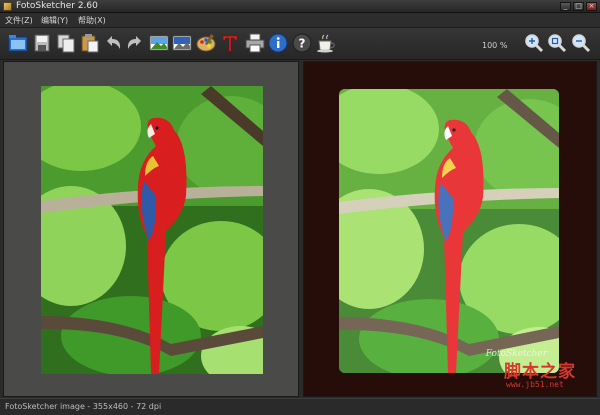 This screenshot has height=415, width=600. Describe the element at coordinates (230, 43) in the screenshot. I see `text-tool-icon` at that location.